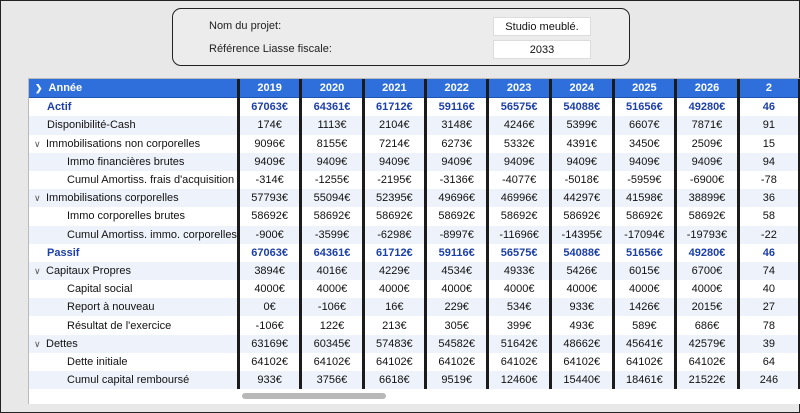 The image size is (800, 413). I want to click on value-cell: 67063€, so click(270, 107).